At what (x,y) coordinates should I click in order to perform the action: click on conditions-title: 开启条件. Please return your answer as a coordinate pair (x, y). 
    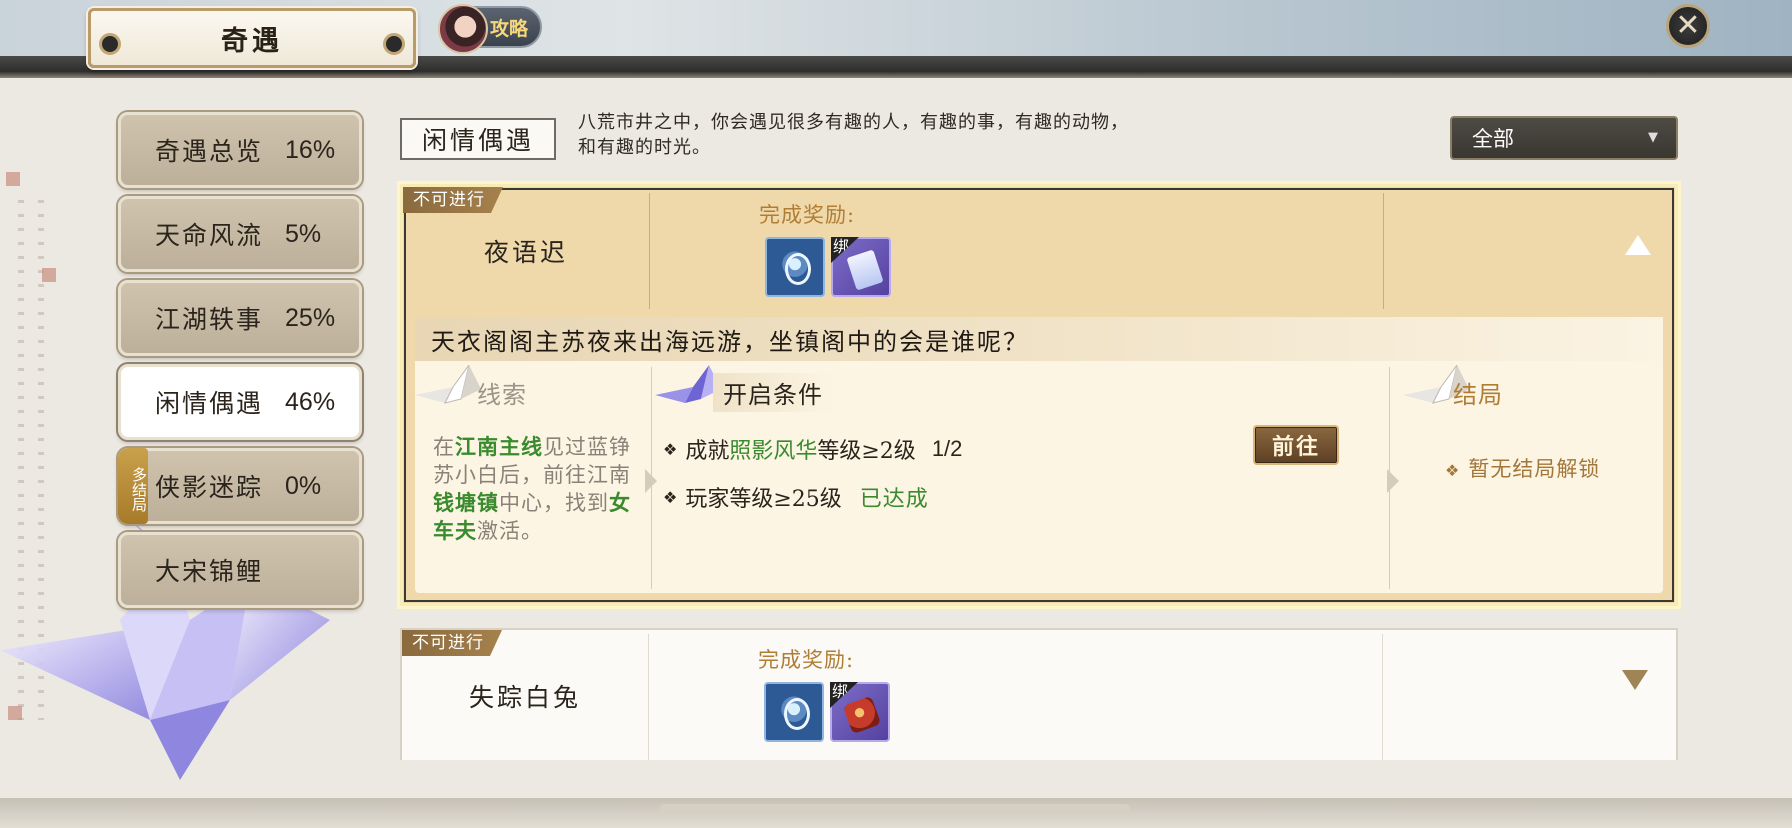
    Looking at the image, I should click on (775, 392).